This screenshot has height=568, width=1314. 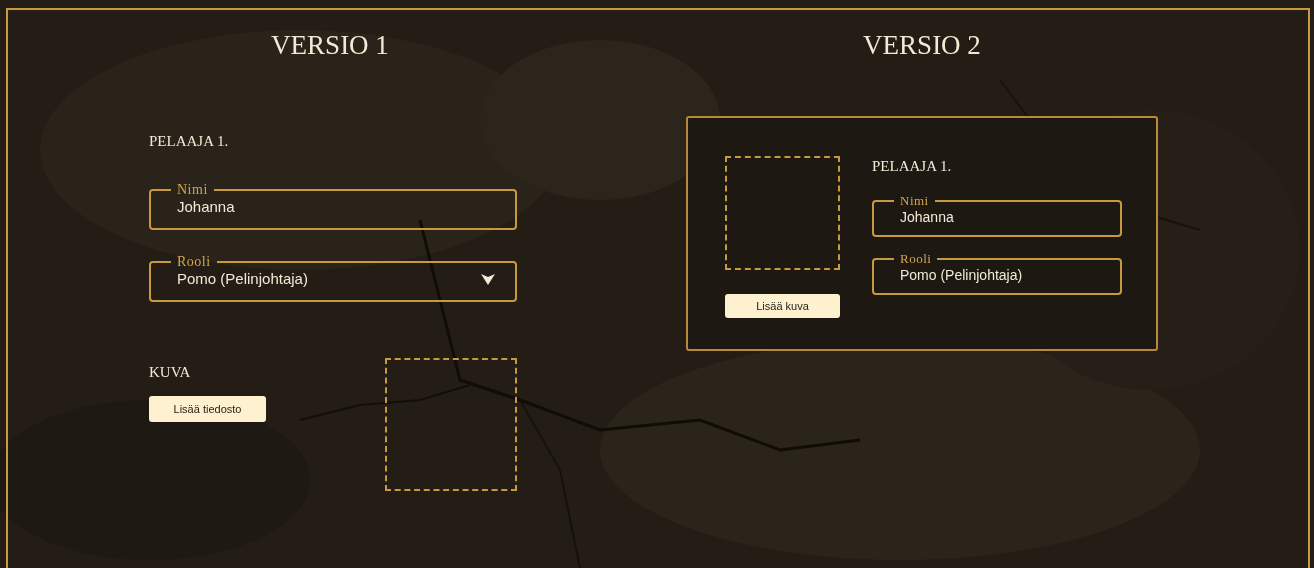 I want to click on text-field: Rooli Pomo (Pelinjohtaja), so click(x=997, y=273).